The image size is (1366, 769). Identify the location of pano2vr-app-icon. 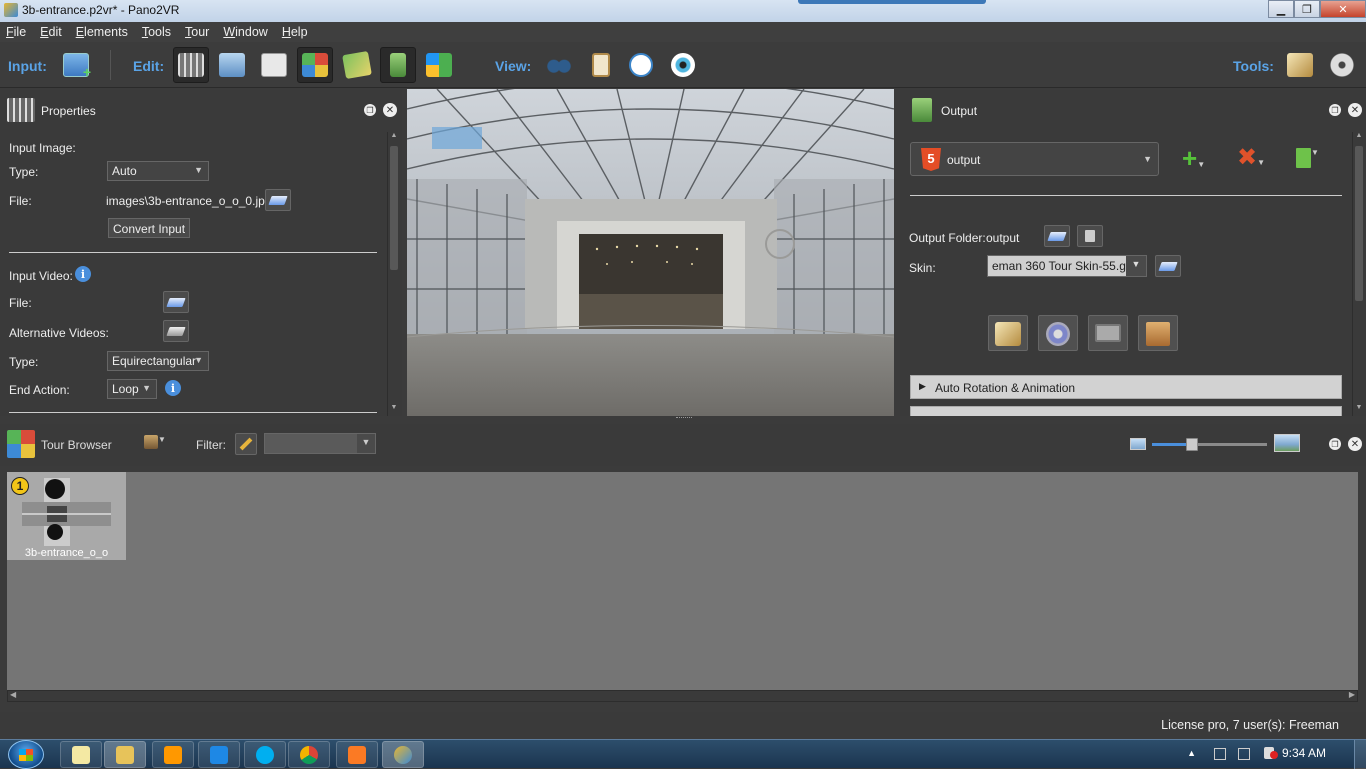
(11, 10).